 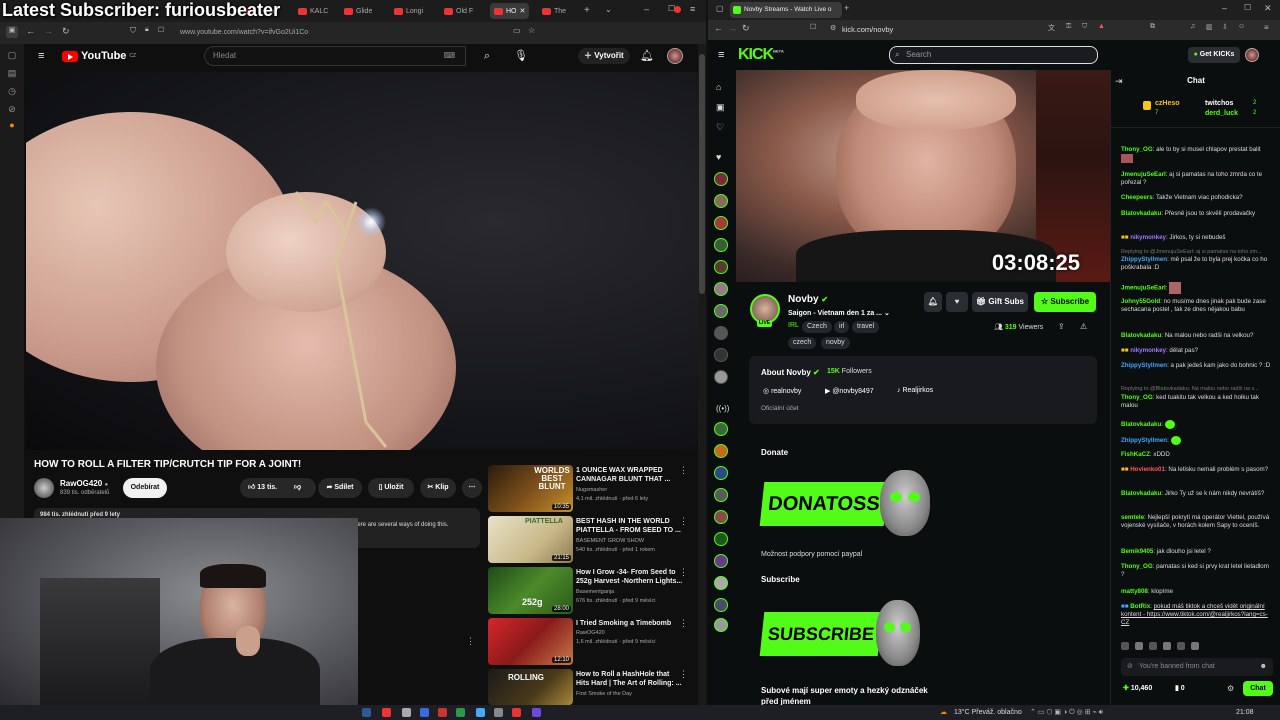 I want to click on url-field: kick.com/novby, so click(x=937, y=30).